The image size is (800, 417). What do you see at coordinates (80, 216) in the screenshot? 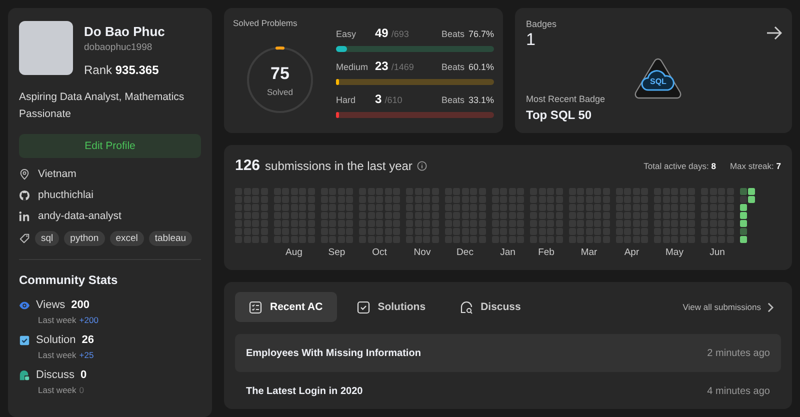
I see `link-text: andy-data-analyst` at bounding box center [80, 216].